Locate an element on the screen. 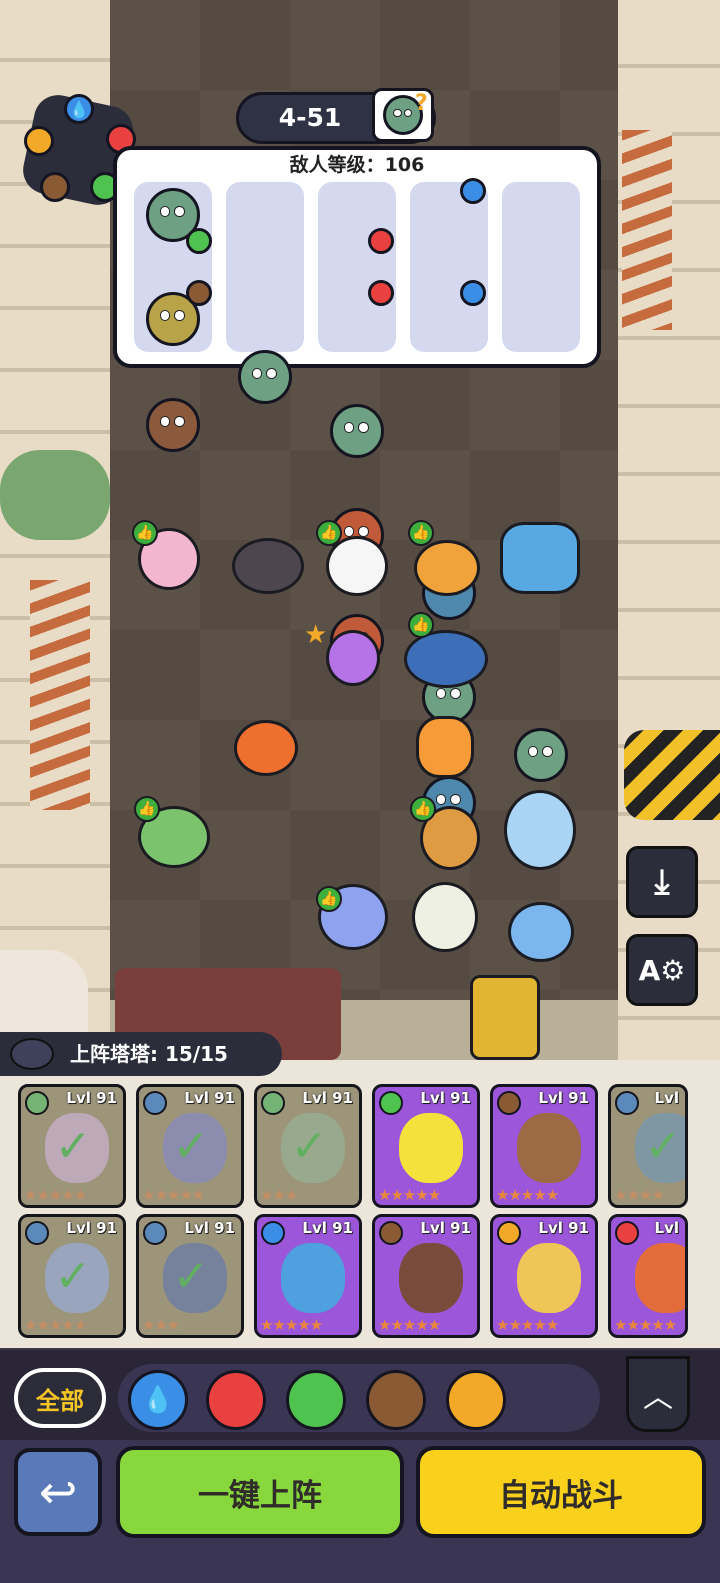  pet-crystal-crab is located at coordinates (540, 558).